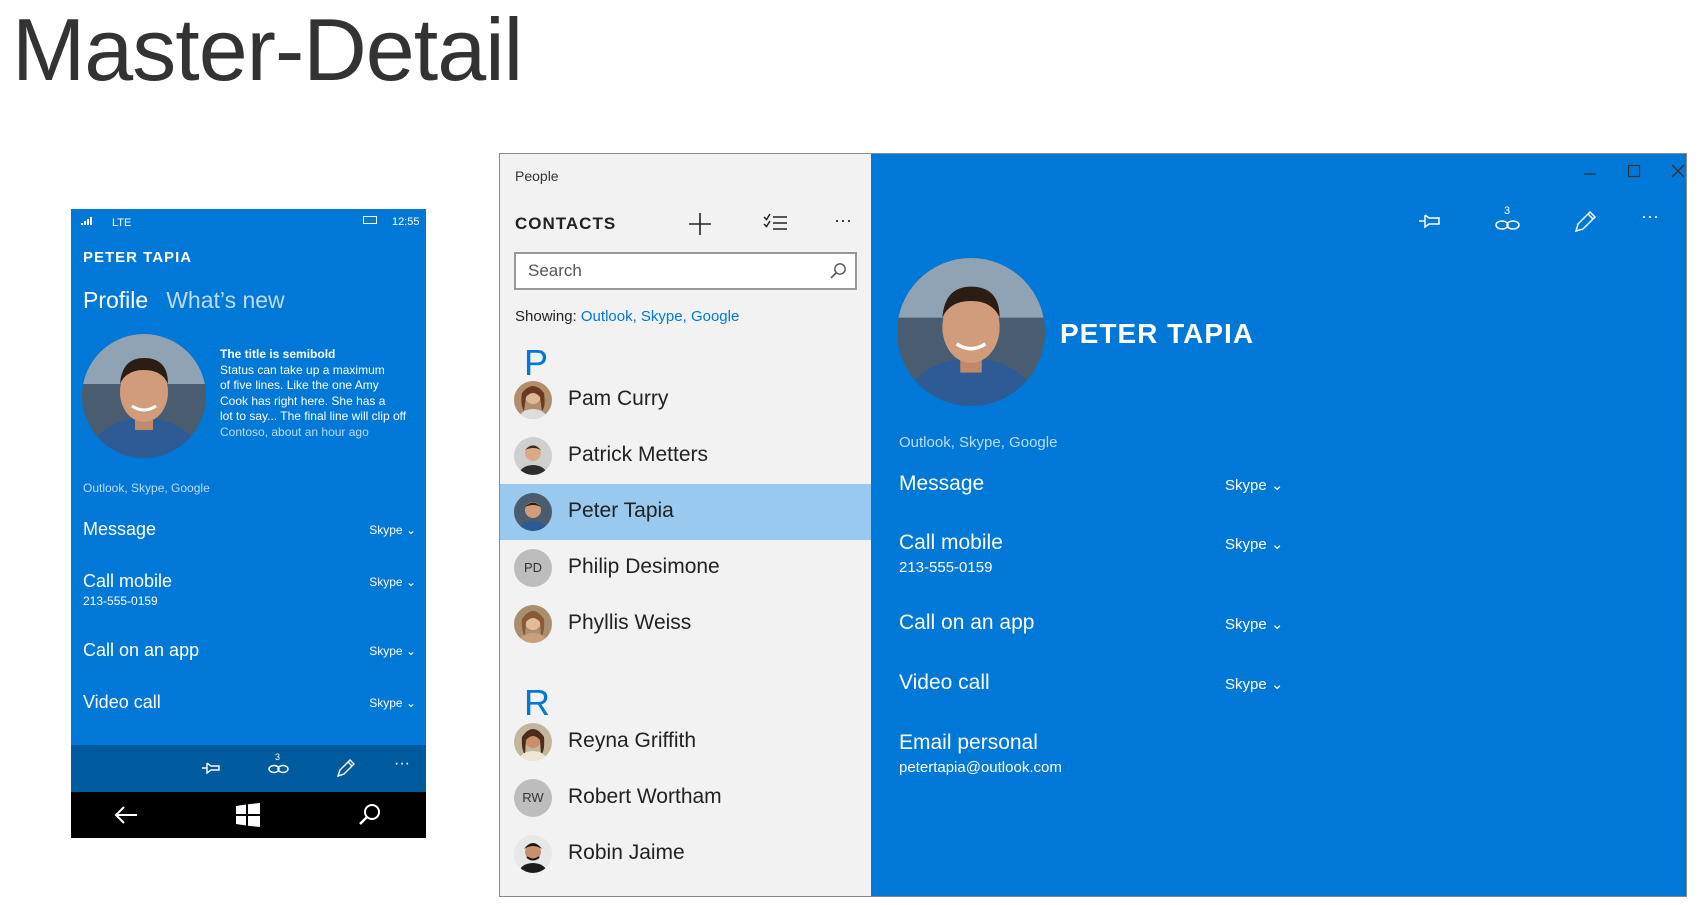  I want to click on contact-name: Reyna Griffith, so click(632, 740).